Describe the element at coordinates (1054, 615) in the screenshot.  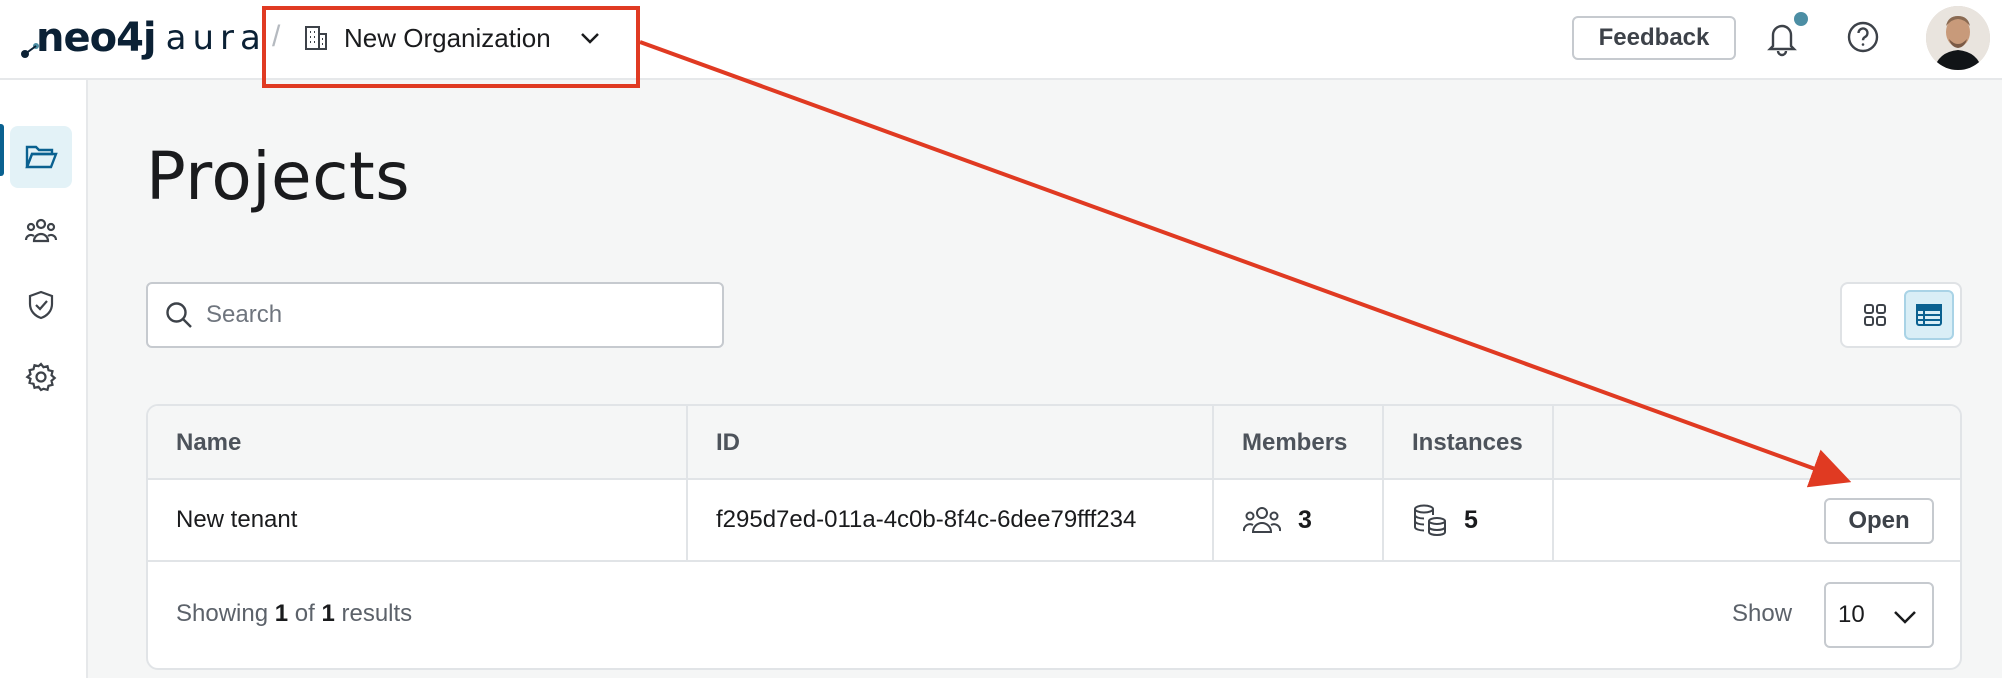
I see `table-footer: Showing 1 of 1 results Show 10` at that location.